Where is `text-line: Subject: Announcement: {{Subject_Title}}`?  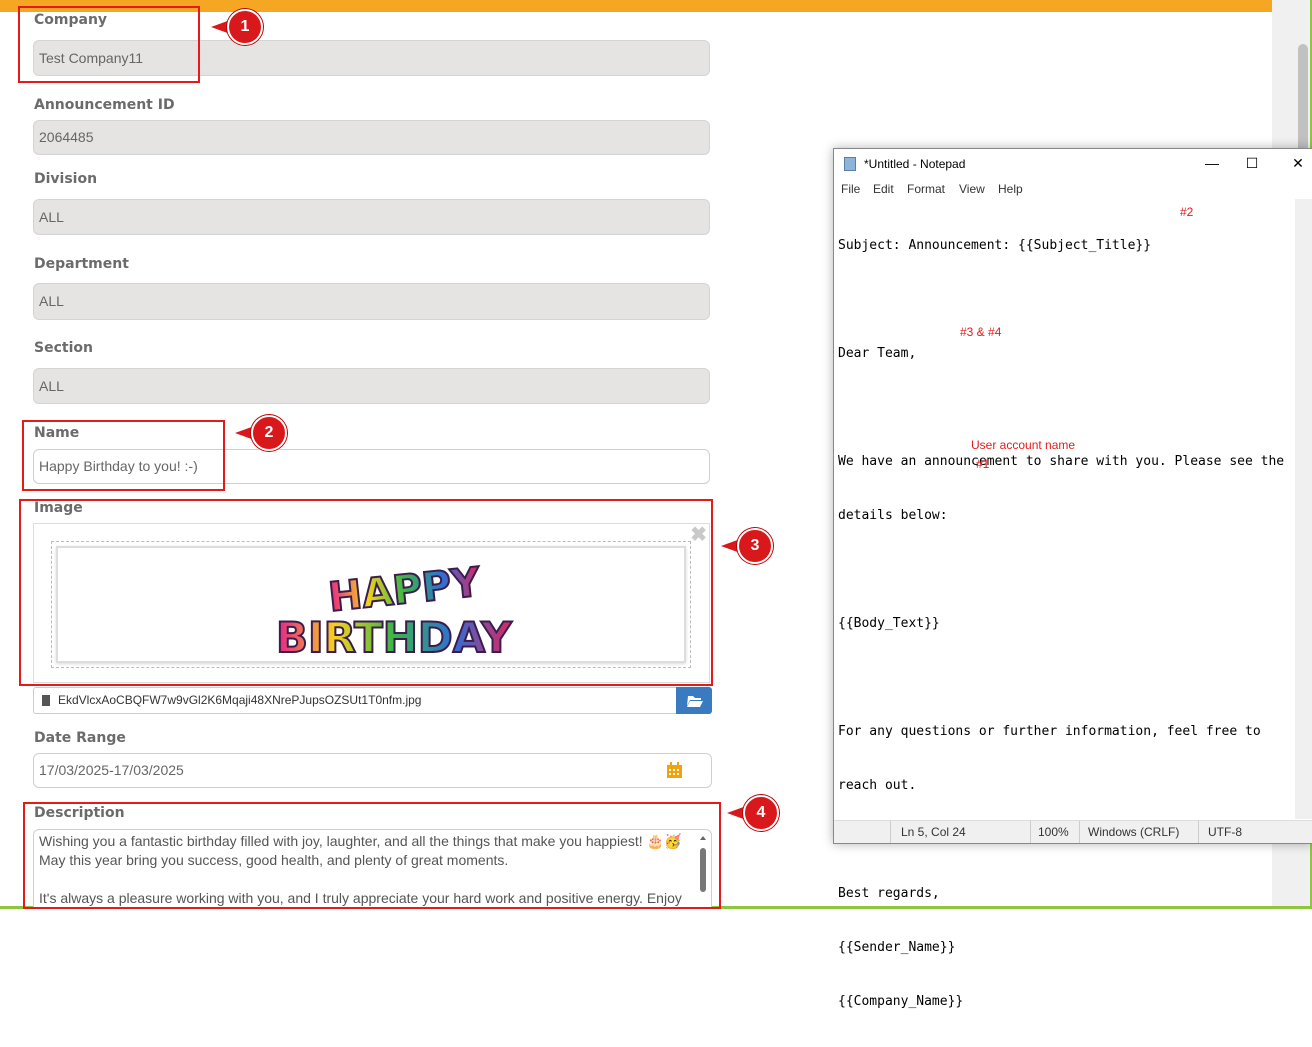
text-line: Subject: Announcement: {{Subject_Title}} is located at coordinates (995, 245).